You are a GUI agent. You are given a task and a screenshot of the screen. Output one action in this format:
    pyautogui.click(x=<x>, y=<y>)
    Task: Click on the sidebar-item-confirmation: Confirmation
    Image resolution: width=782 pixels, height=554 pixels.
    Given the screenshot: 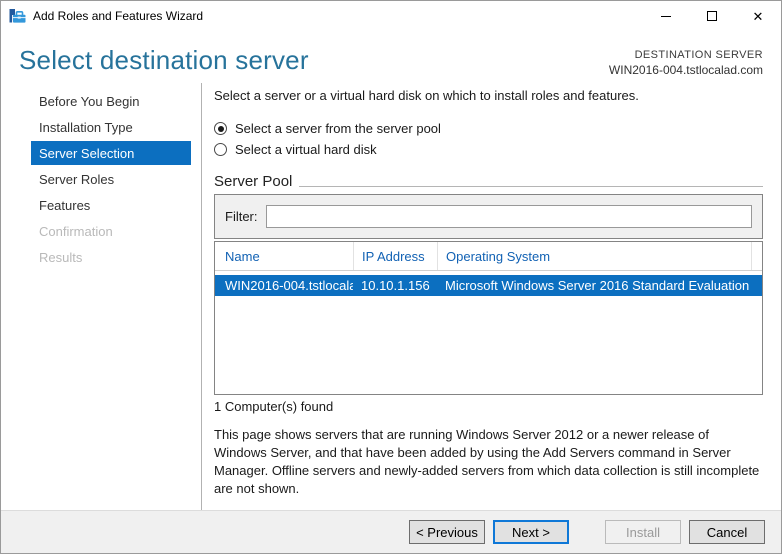 What is the action you would take?
    pyautogui.click(x=76, y=231)
    